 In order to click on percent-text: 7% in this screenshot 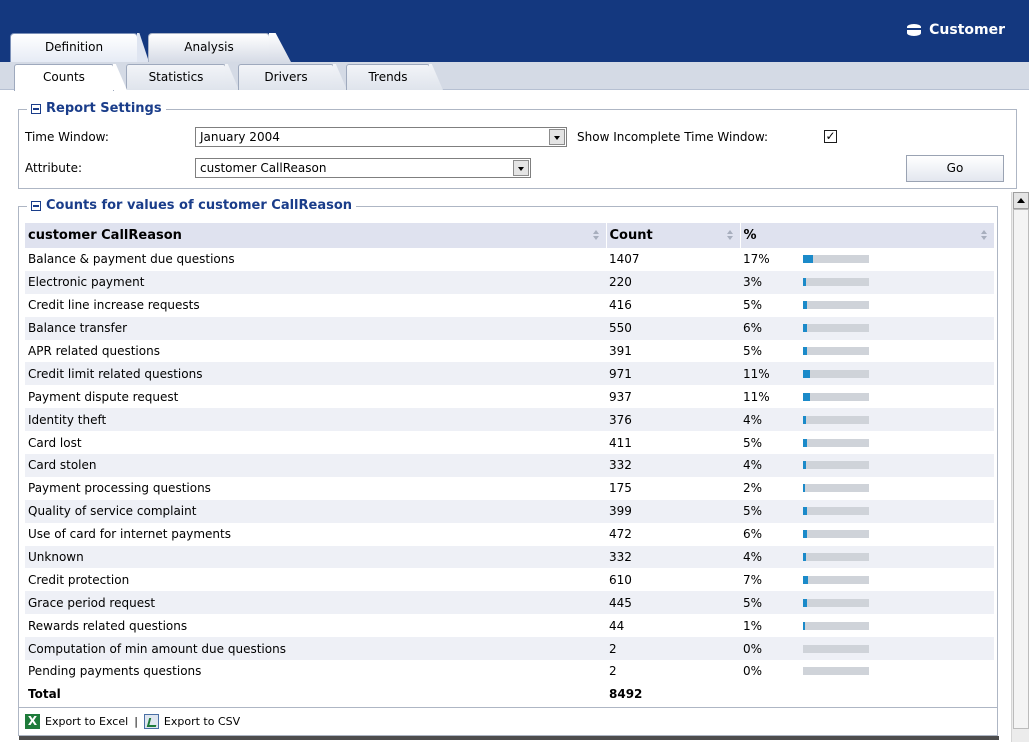, I will do `click(753, 579)`.